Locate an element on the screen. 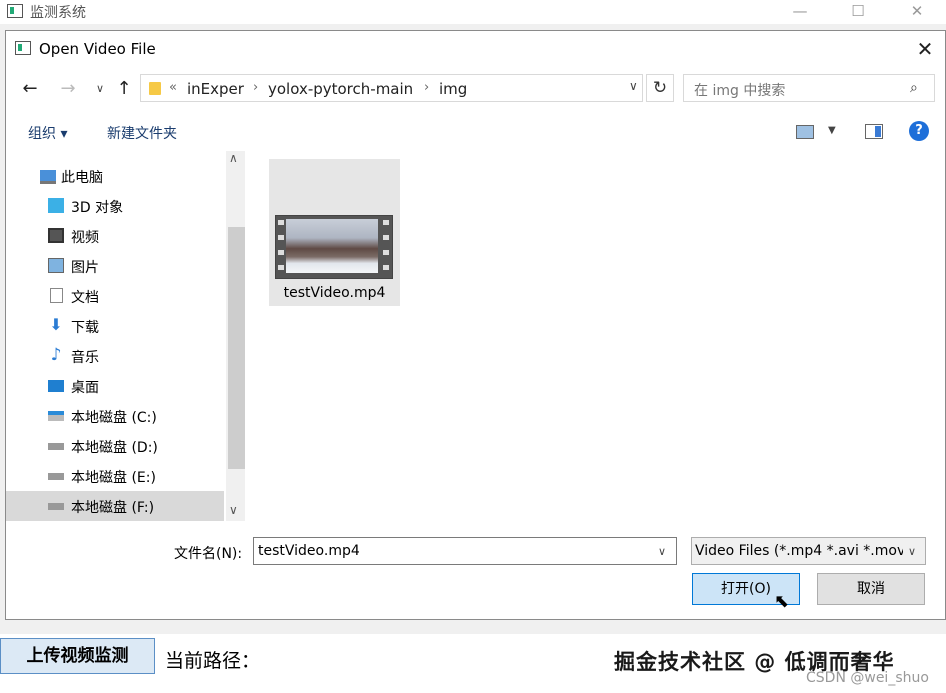  nav-item-downloads: ⬇ 下载 is located at coordinates (115, 326).